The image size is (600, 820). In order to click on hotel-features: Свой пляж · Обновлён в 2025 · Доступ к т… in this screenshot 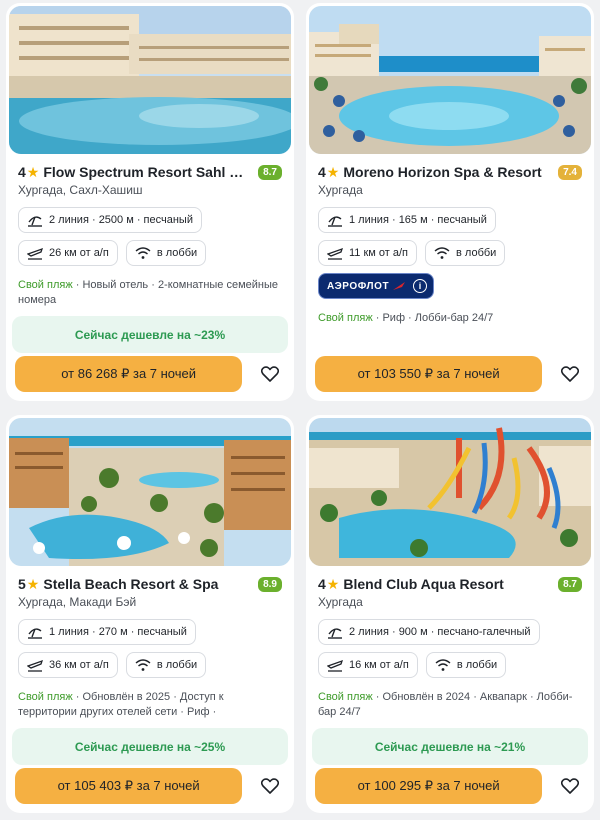, I will do `click(150, 705)`.